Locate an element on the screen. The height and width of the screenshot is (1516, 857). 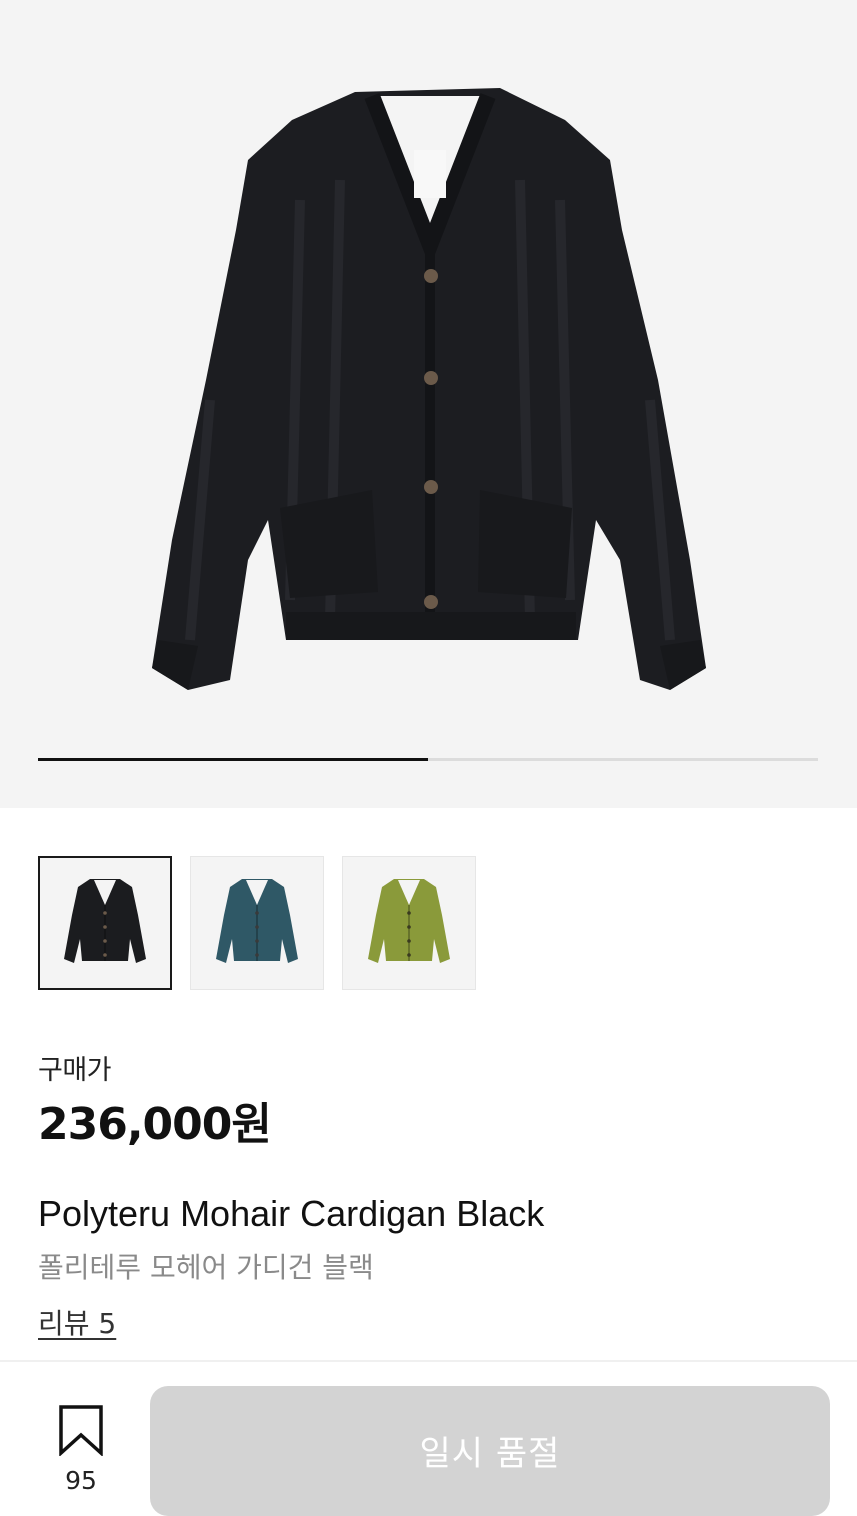
color-thumbnail-olive is located at coordinates (409, 923).